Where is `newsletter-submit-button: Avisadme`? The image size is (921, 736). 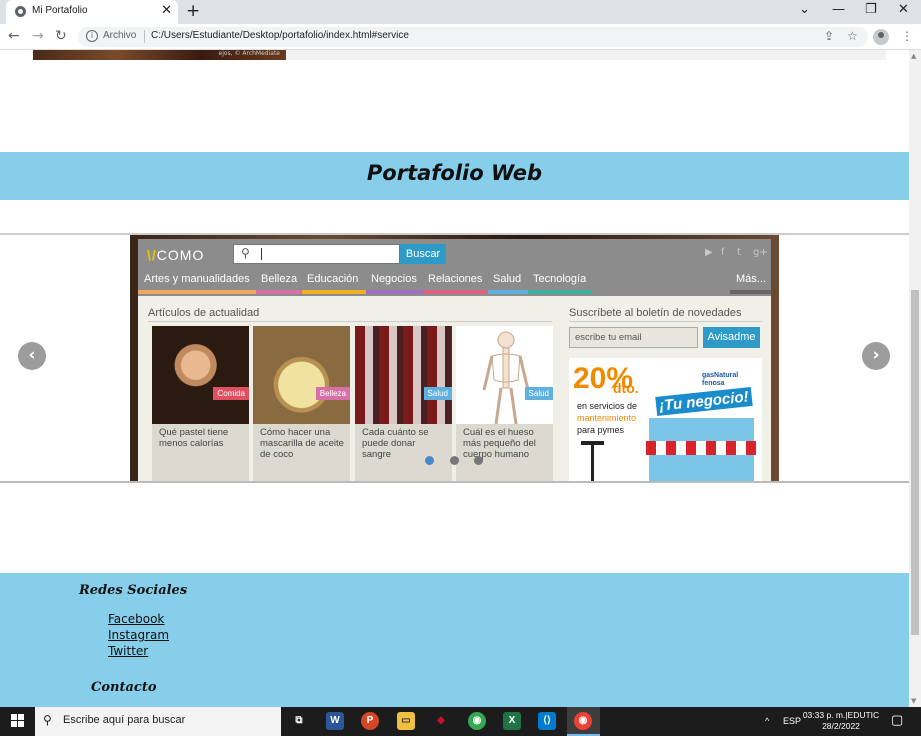 newsletter-submit-button: Avisadme is located at coordinates (731, 337).